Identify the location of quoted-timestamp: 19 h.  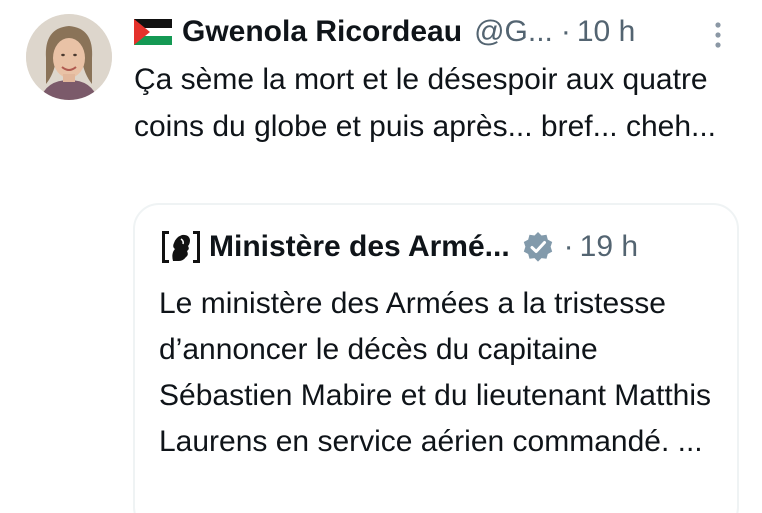
(609, 247).